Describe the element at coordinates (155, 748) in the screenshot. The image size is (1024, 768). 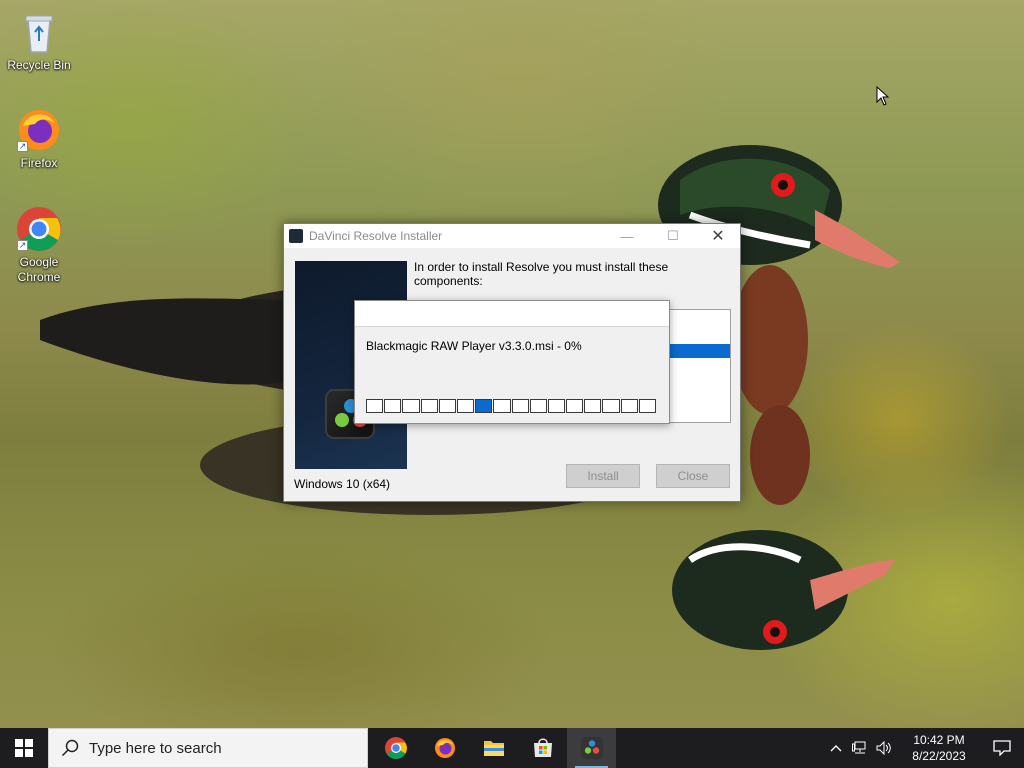
I see `search-placeholder: Type here to search` at that location.